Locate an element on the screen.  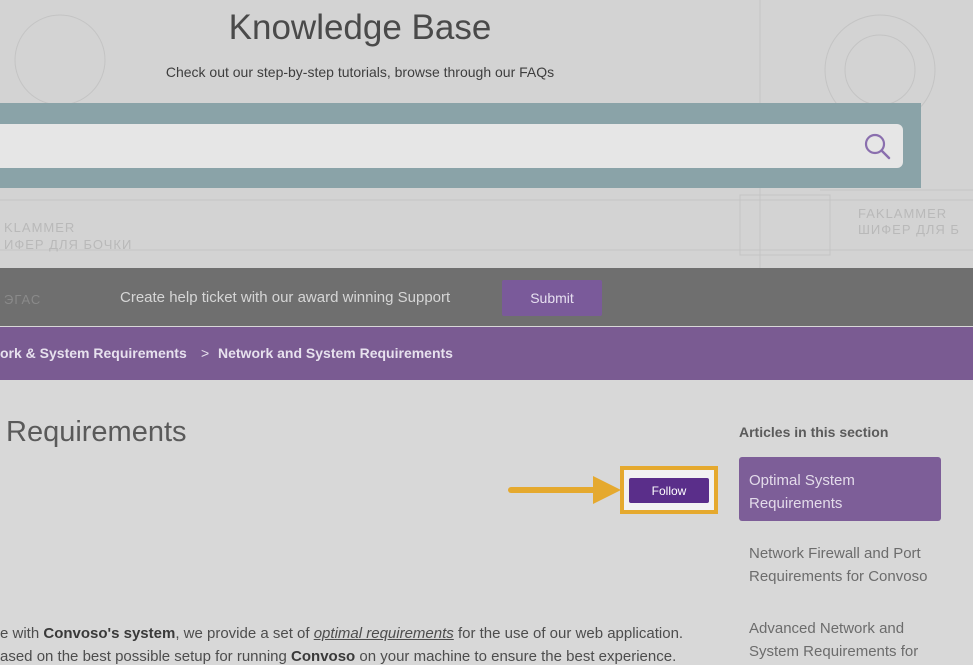
background-text: ШИФЕР ДЛЯ Б is located at coordinates (909, 229).